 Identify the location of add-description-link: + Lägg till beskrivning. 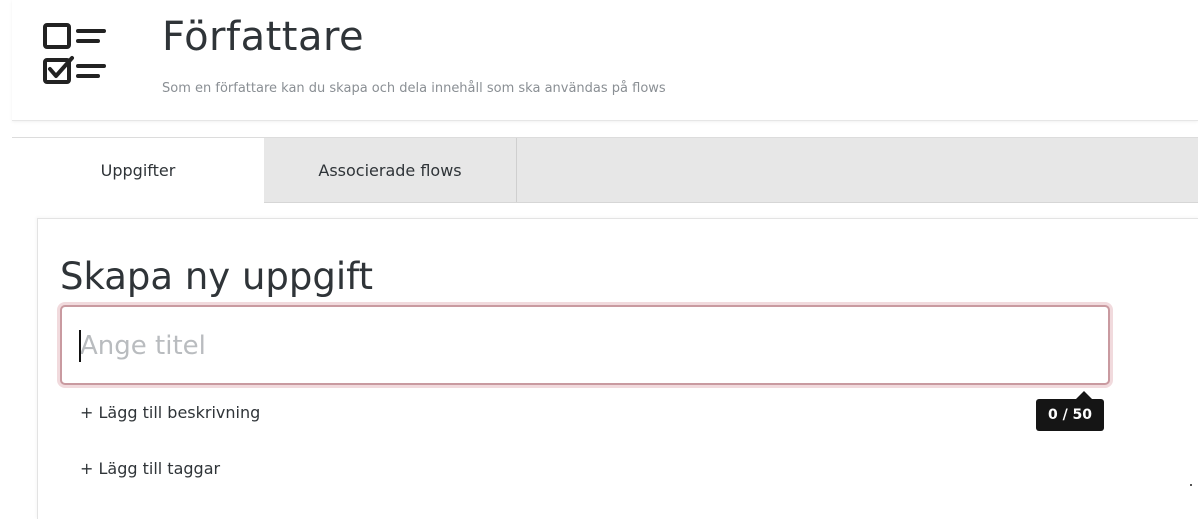
(170, 412).